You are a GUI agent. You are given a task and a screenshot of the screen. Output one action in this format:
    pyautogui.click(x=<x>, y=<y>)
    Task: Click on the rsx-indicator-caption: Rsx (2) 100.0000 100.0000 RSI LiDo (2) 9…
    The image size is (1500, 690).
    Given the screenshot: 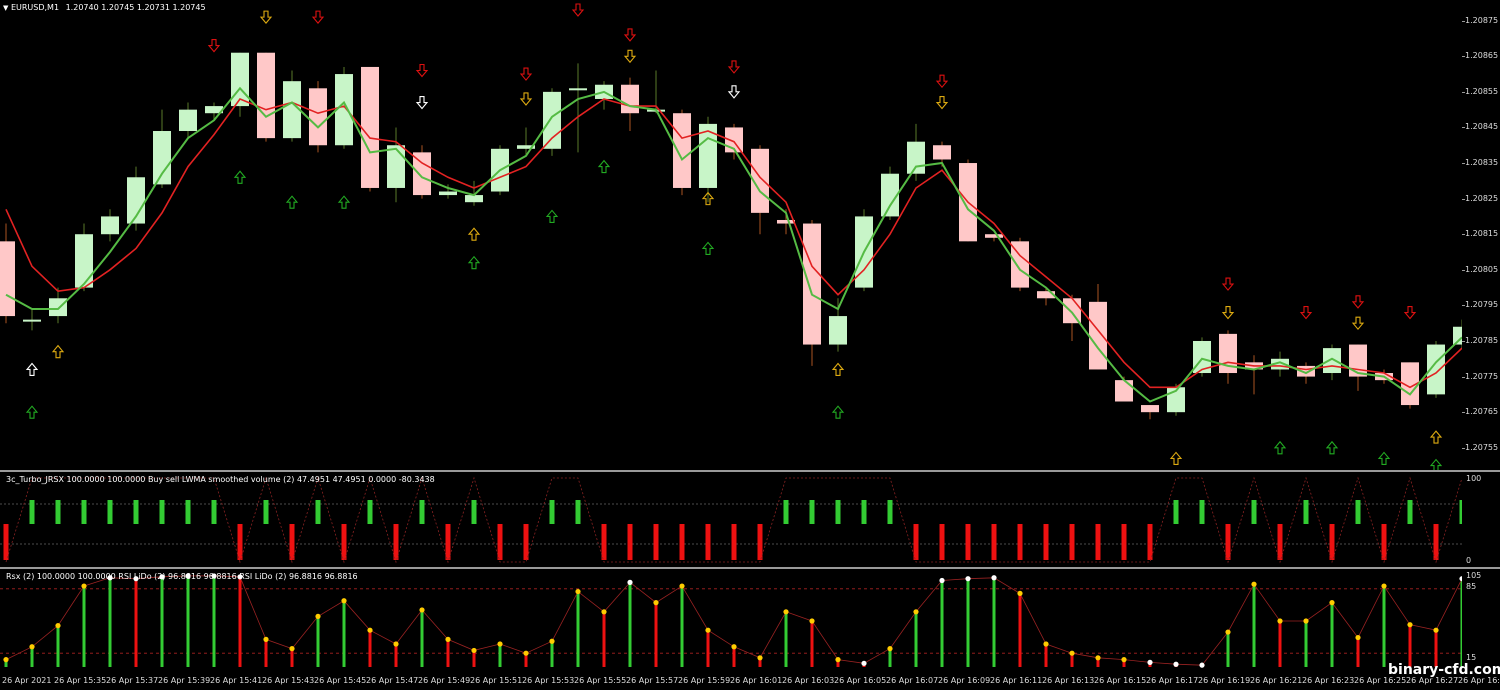 What is the action you would take?
    pyautogui.click(x=182, y=576)
    